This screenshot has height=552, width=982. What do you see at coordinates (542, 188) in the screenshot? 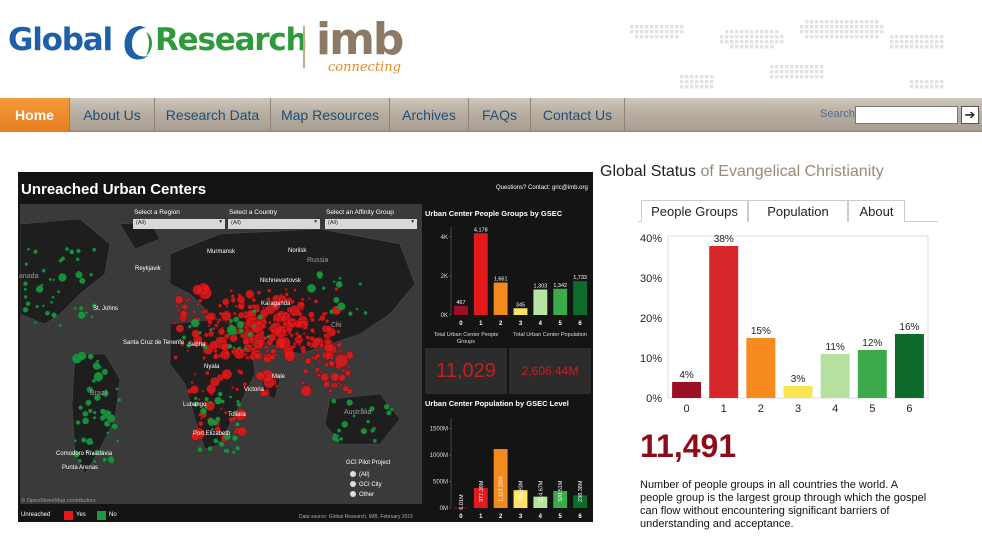
I see `dashboard-contact: Questions? Contact: gric@imb.org` at bounding box center [542, 188].